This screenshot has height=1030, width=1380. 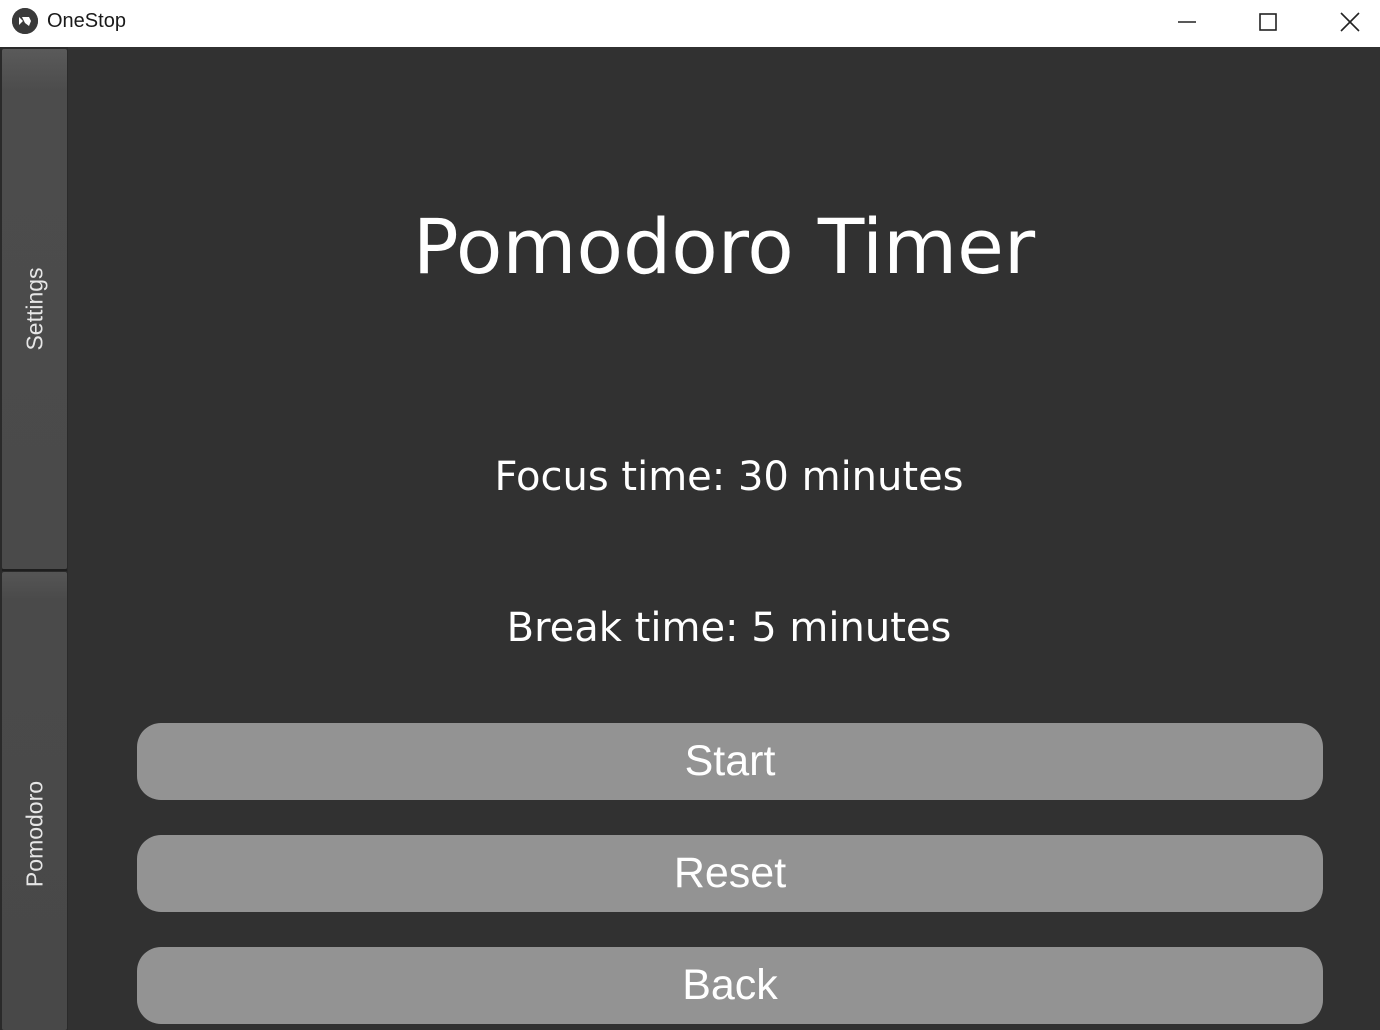 I want to click on tab-label: Pomodoro, so click(x=34, y=834).